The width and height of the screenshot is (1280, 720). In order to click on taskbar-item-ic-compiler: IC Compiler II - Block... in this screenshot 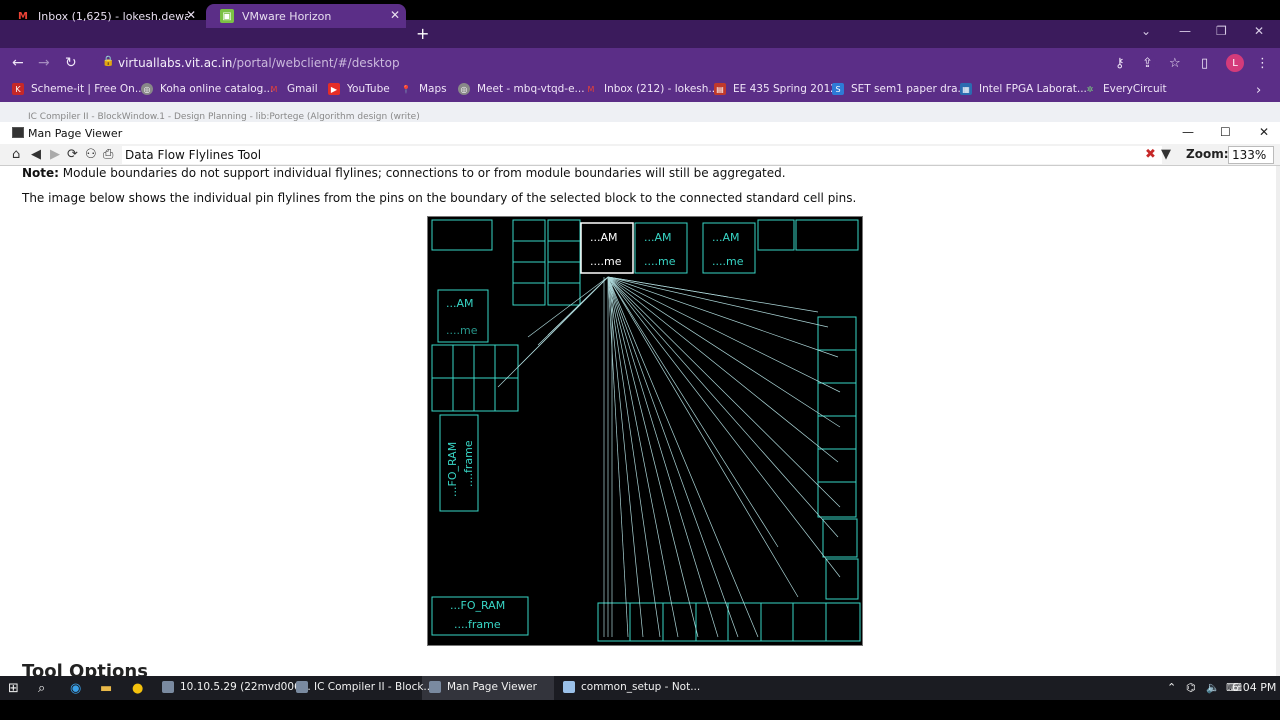, I will do `click(364, 687)`.